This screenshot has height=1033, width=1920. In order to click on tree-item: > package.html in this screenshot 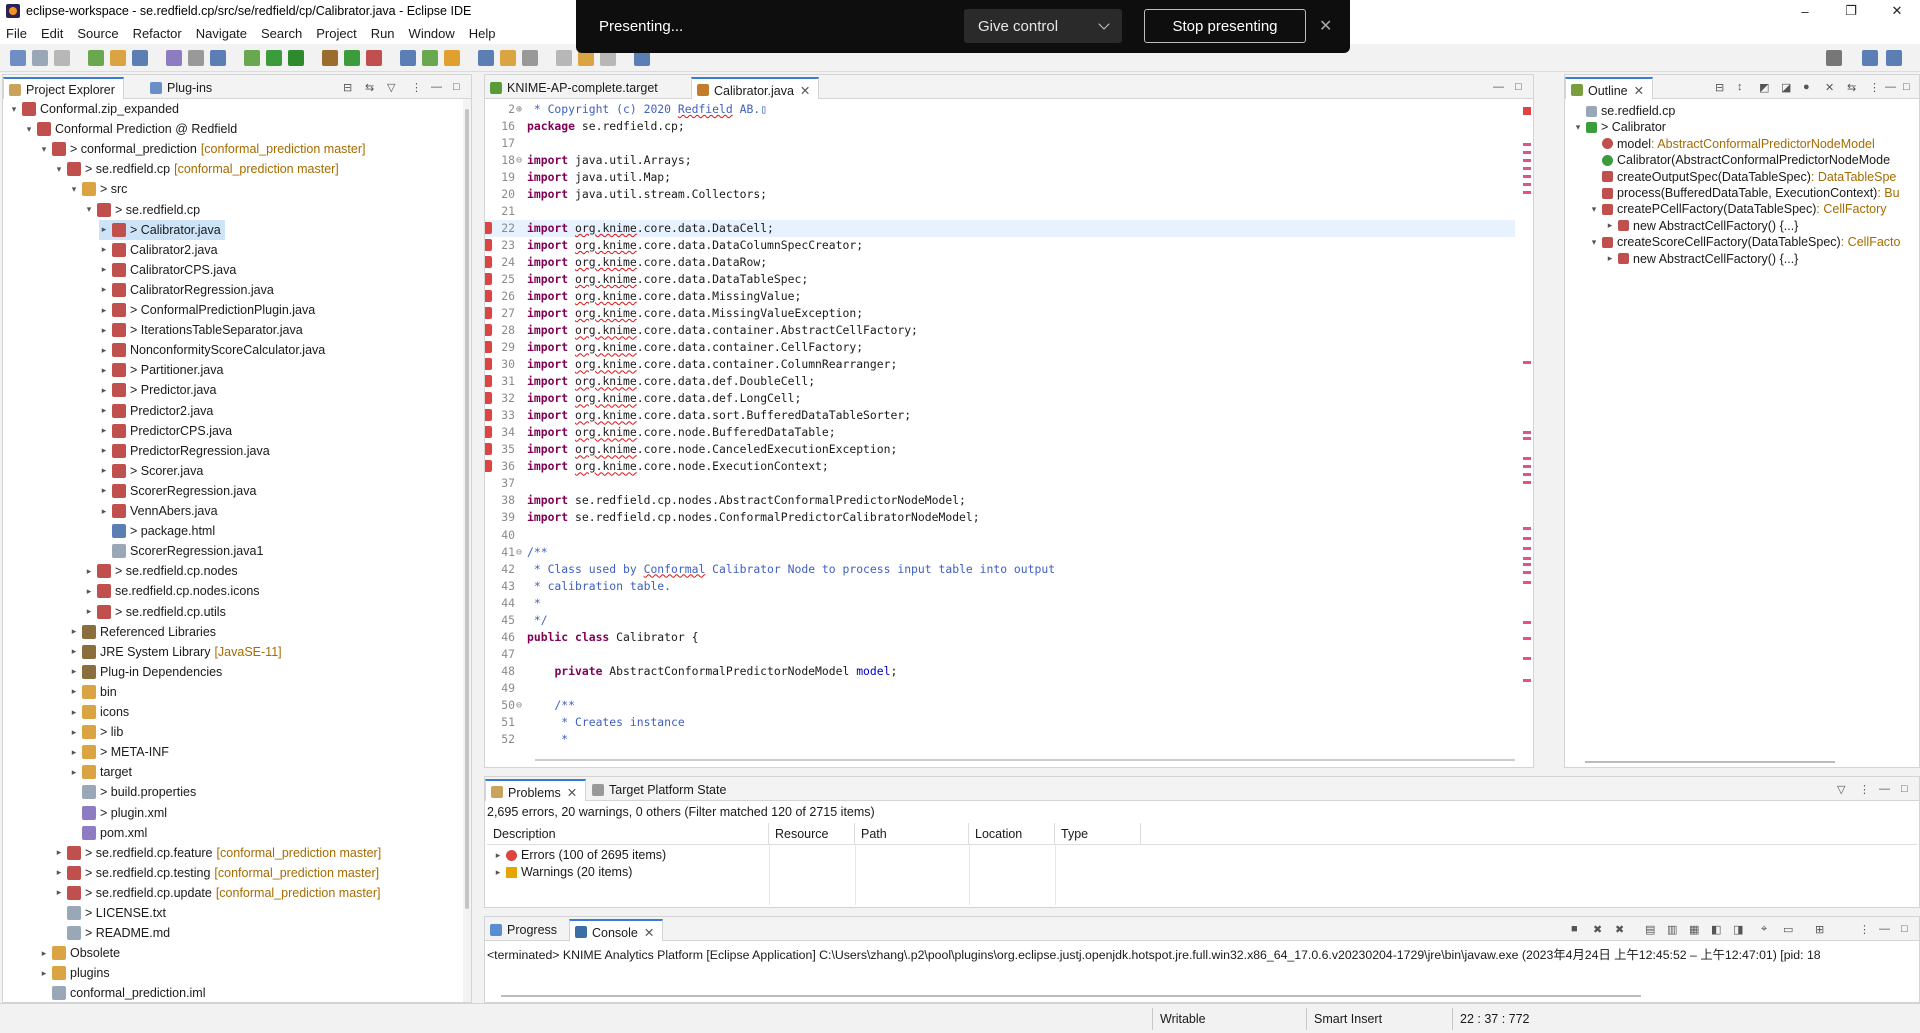, I will do `click(157, 531)`.